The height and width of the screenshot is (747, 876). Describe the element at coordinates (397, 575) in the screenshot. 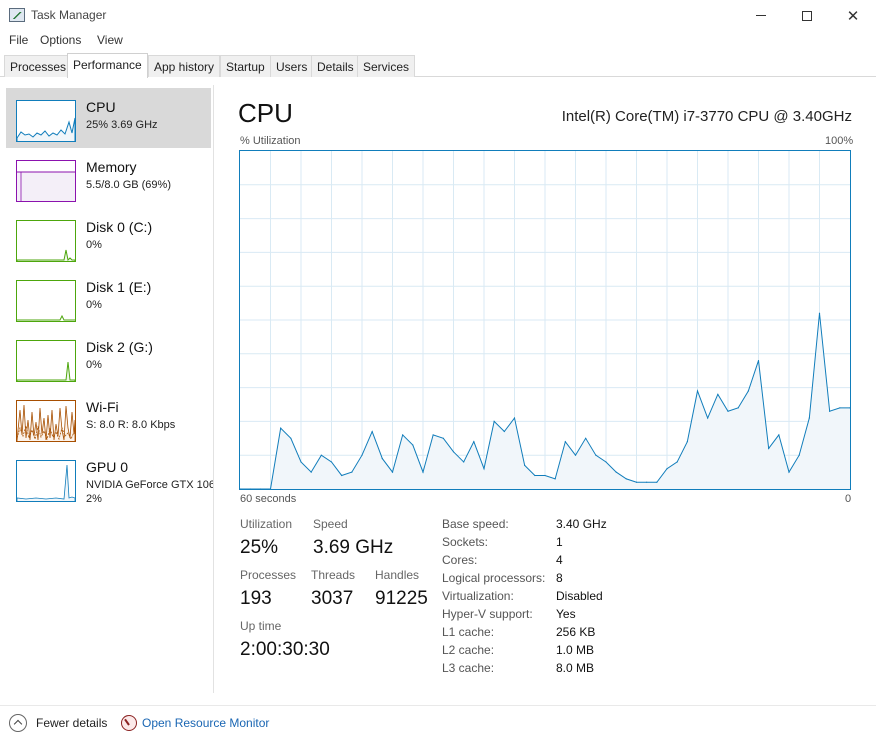

I see `handles-label: Handles` at that location.